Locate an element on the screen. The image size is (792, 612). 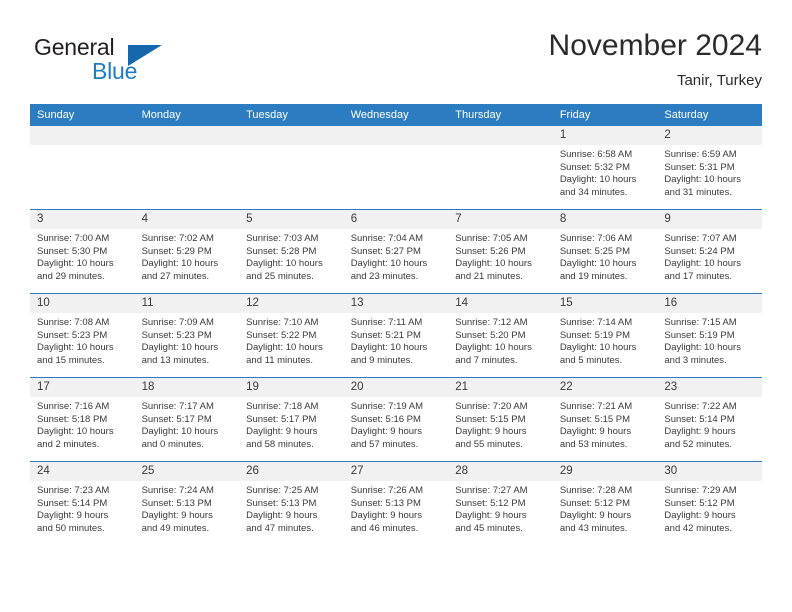
daylight-text-line2: and 2 minutes. is located at coordinates (68, 444).